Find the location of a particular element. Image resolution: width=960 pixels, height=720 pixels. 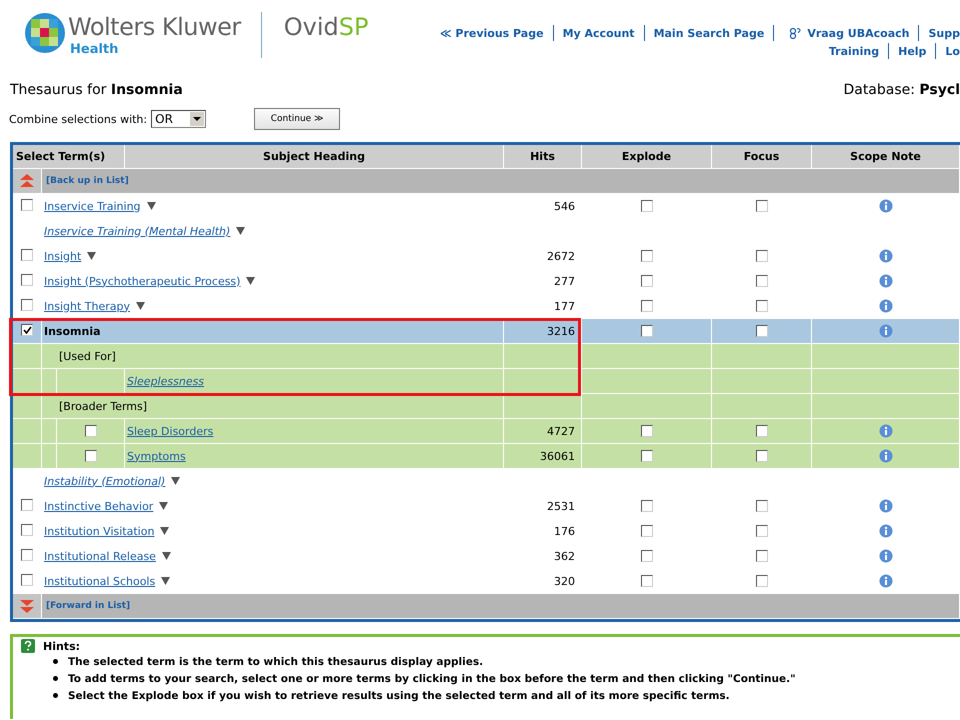

term-link: Sleep Disorders is located at coordinates (170, 431).